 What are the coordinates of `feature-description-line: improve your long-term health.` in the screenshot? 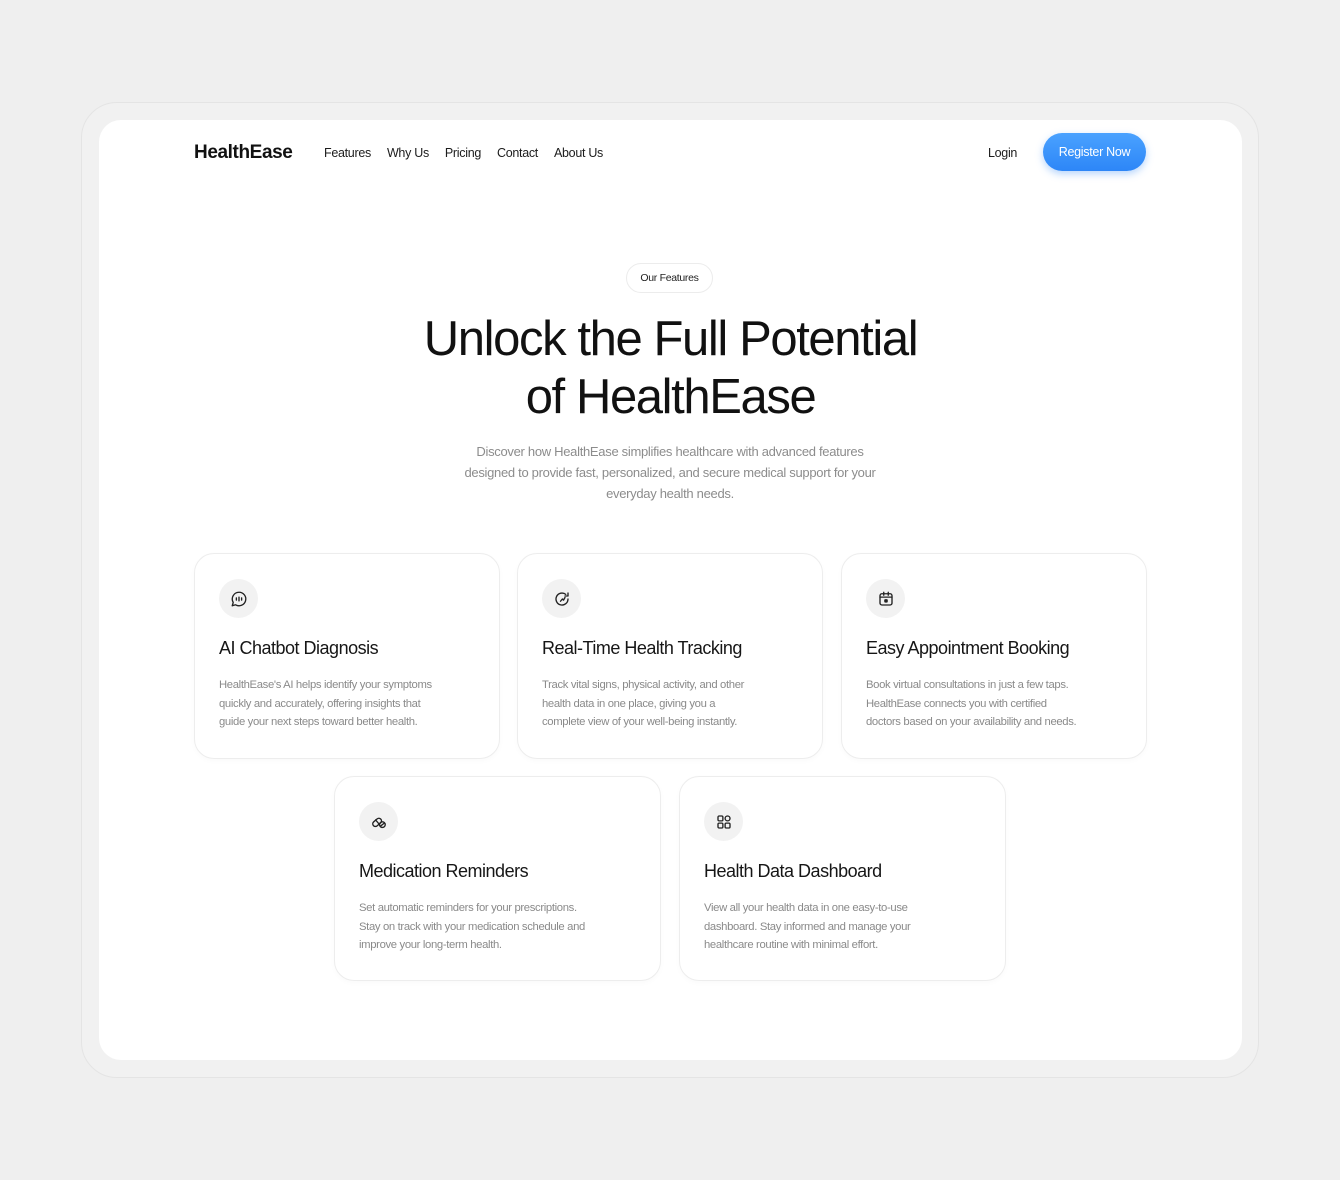 It's located at (430, 945).